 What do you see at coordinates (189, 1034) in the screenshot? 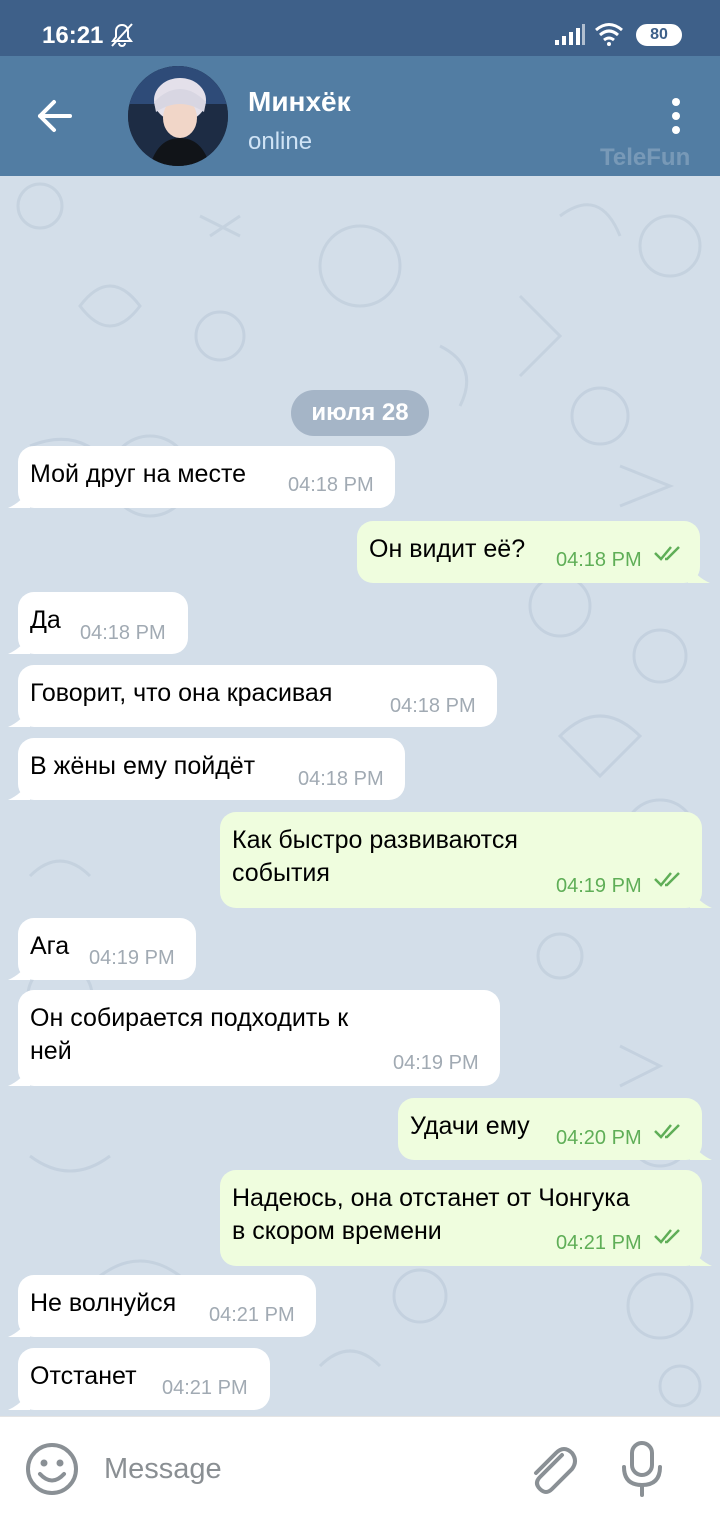
I see `message-text: Он собирается подходить к ней` at bounding box center [189, 1034].